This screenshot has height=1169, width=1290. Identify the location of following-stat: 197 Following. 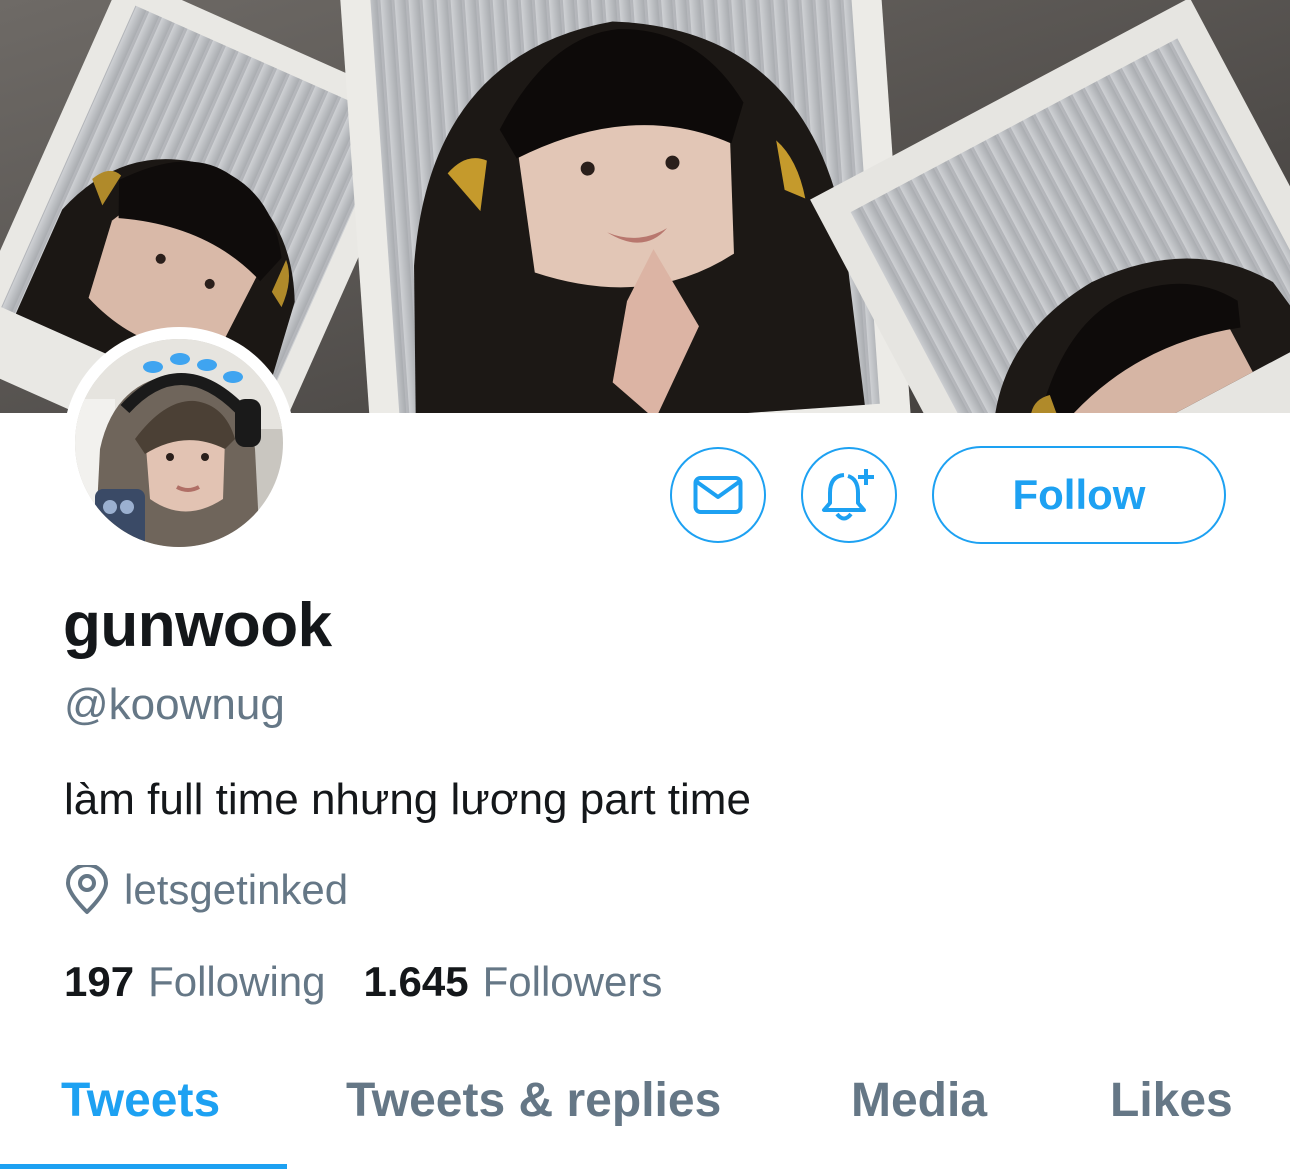
(195, 982).